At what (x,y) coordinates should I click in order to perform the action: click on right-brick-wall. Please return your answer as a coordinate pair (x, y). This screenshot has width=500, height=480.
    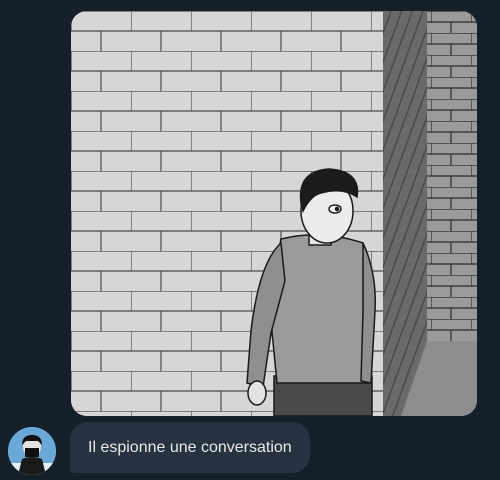
    Looking at the image, I should click on (452, 176).